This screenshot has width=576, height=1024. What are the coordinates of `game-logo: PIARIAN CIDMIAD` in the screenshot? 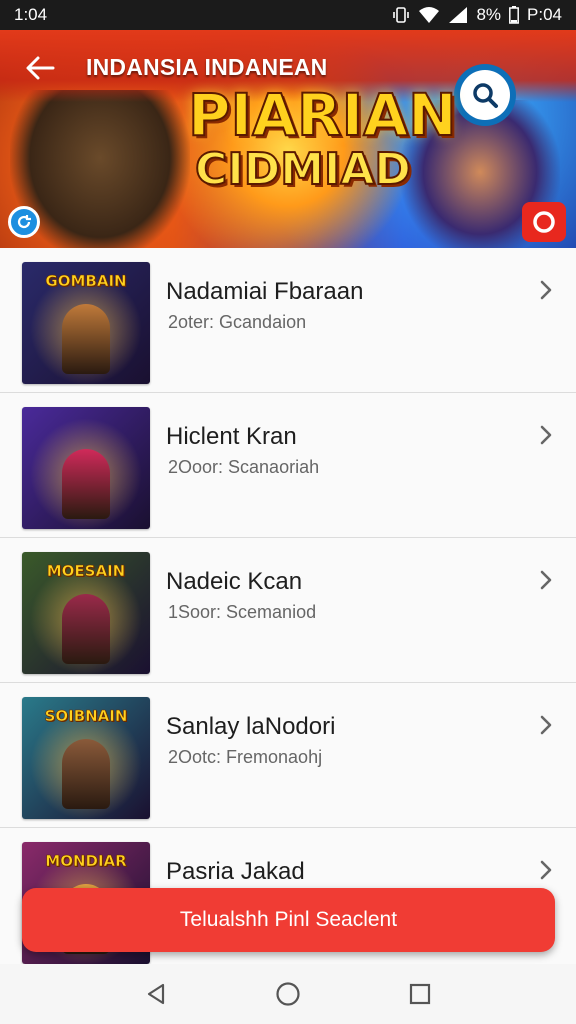 It's located at (322, 138).